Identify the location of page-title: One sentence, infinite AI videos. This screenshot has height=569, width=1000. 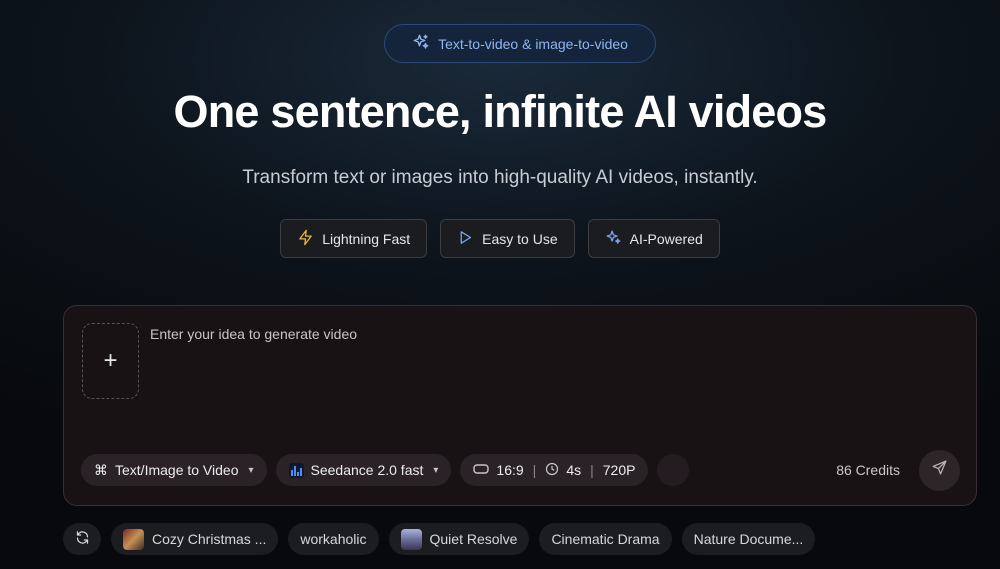
(500, 111).